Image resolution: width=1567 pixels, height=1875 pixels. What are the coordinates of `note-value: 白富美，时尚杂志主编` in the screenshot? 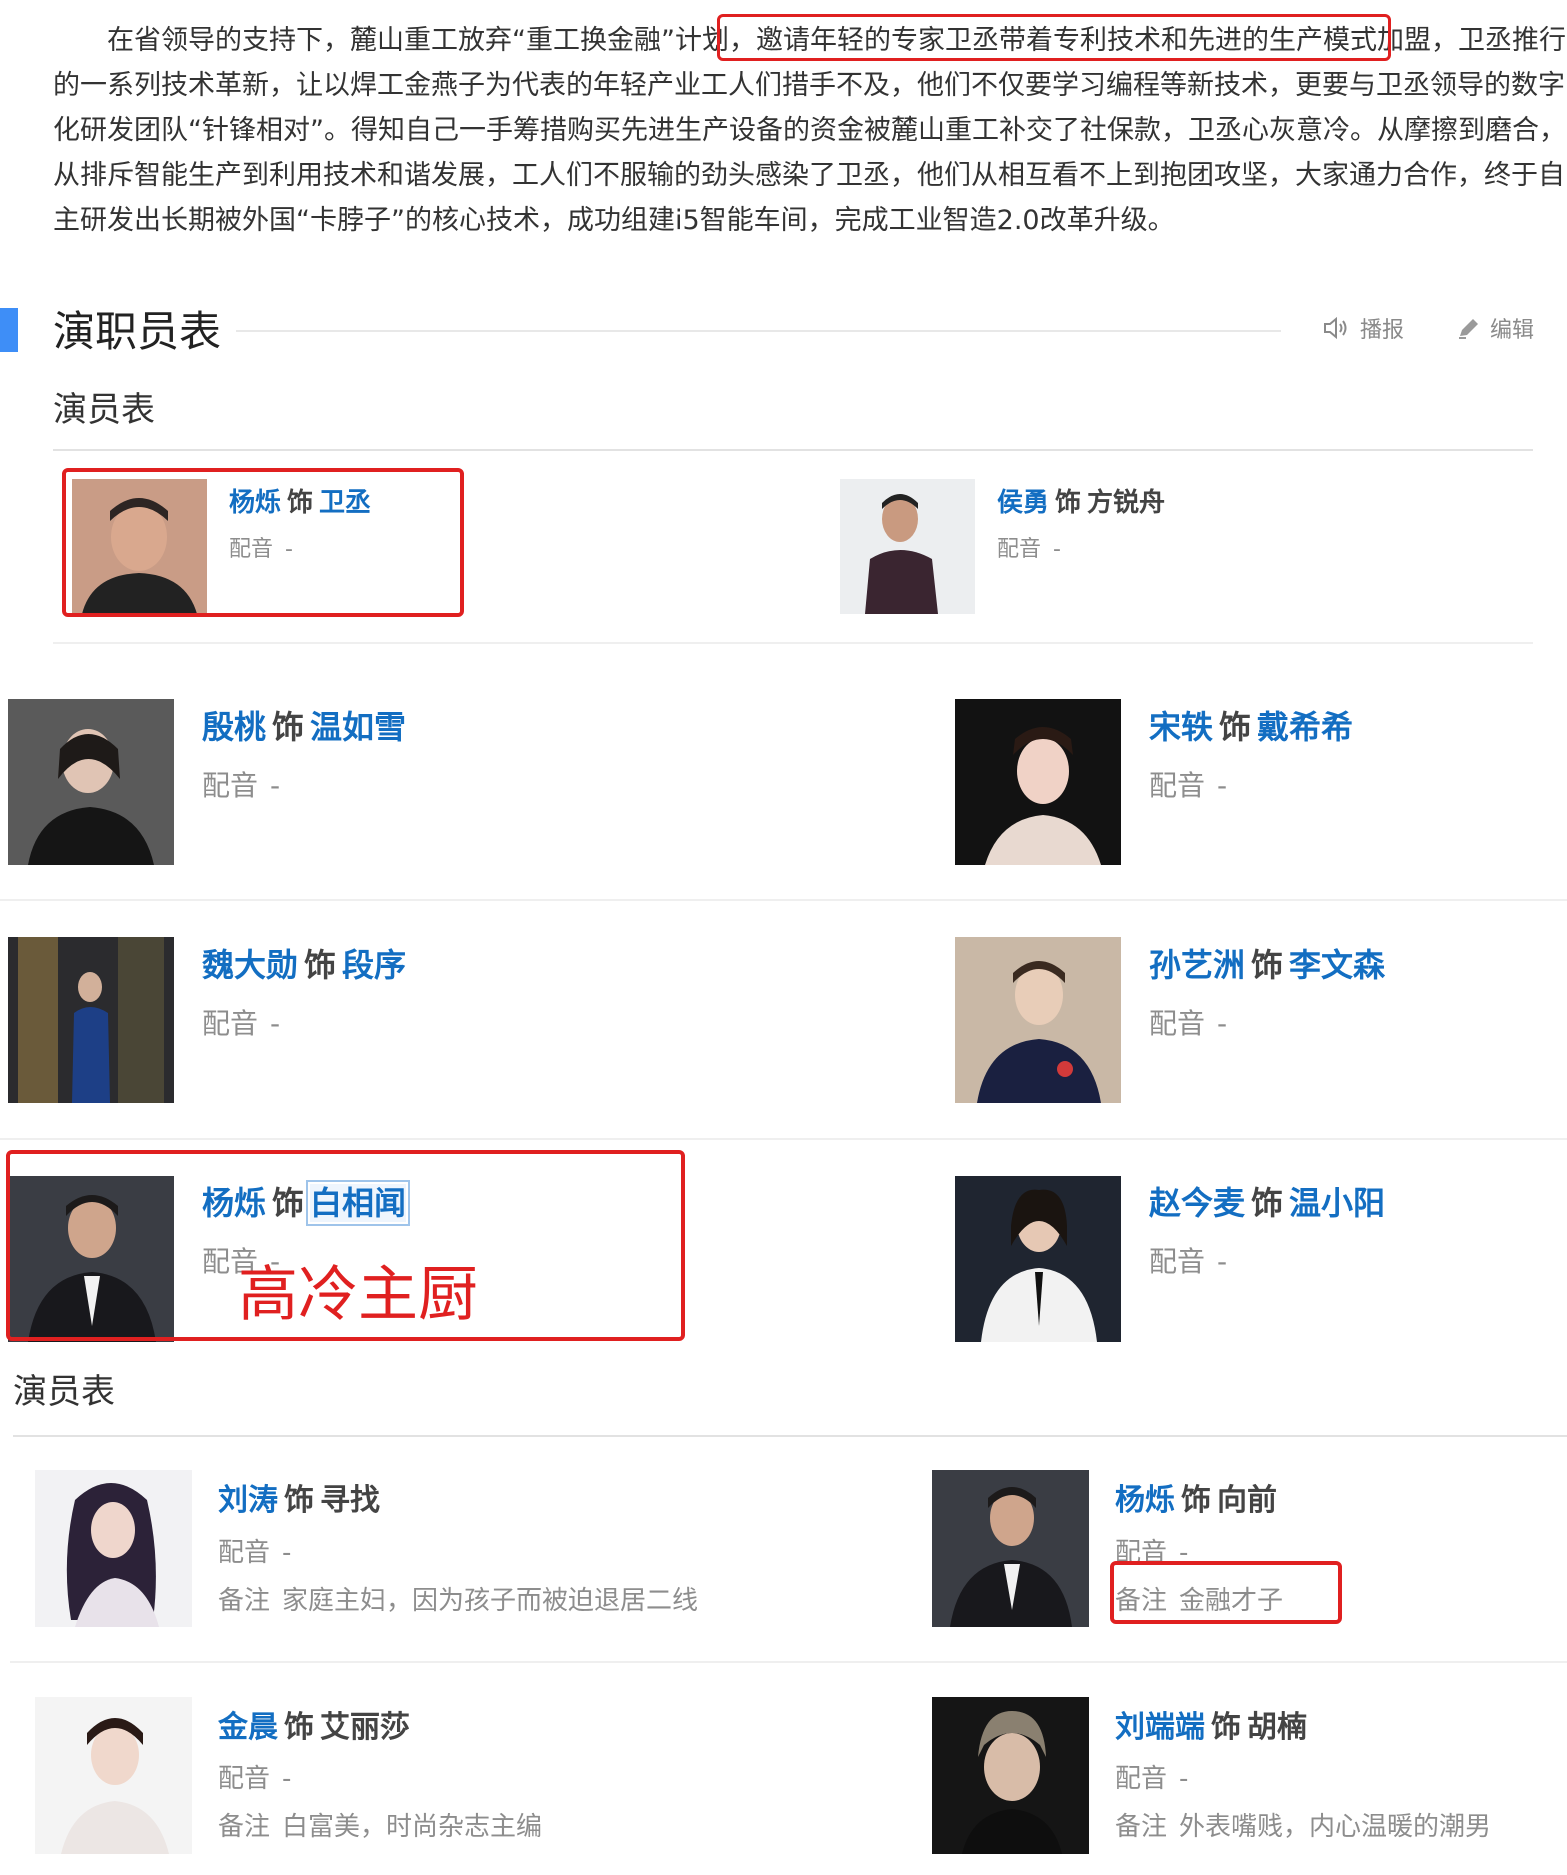 It's located at (412, 1827).